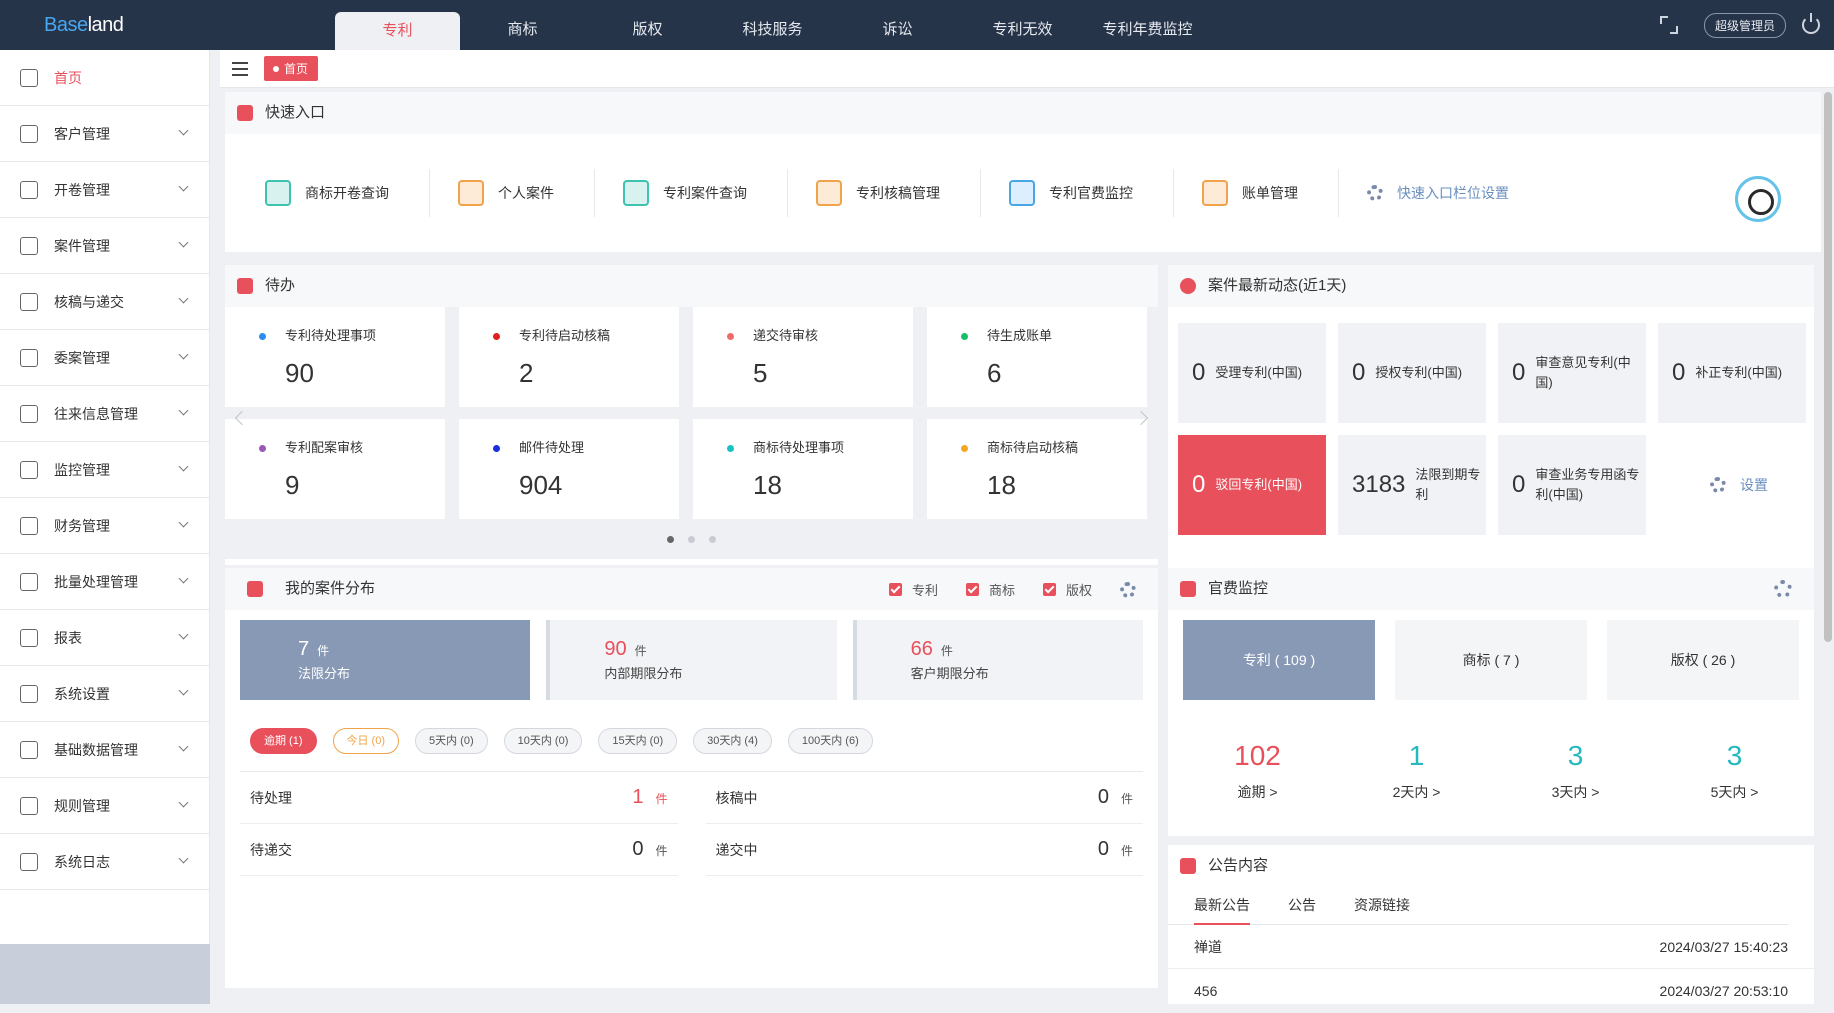 This screenshot has width=1834, height=1013. What do you see at coordinates (385, 660) in the screenshot?
I see `stat-box-legal-deadline: 7 件法限分布` at bounding box center [385, 660].